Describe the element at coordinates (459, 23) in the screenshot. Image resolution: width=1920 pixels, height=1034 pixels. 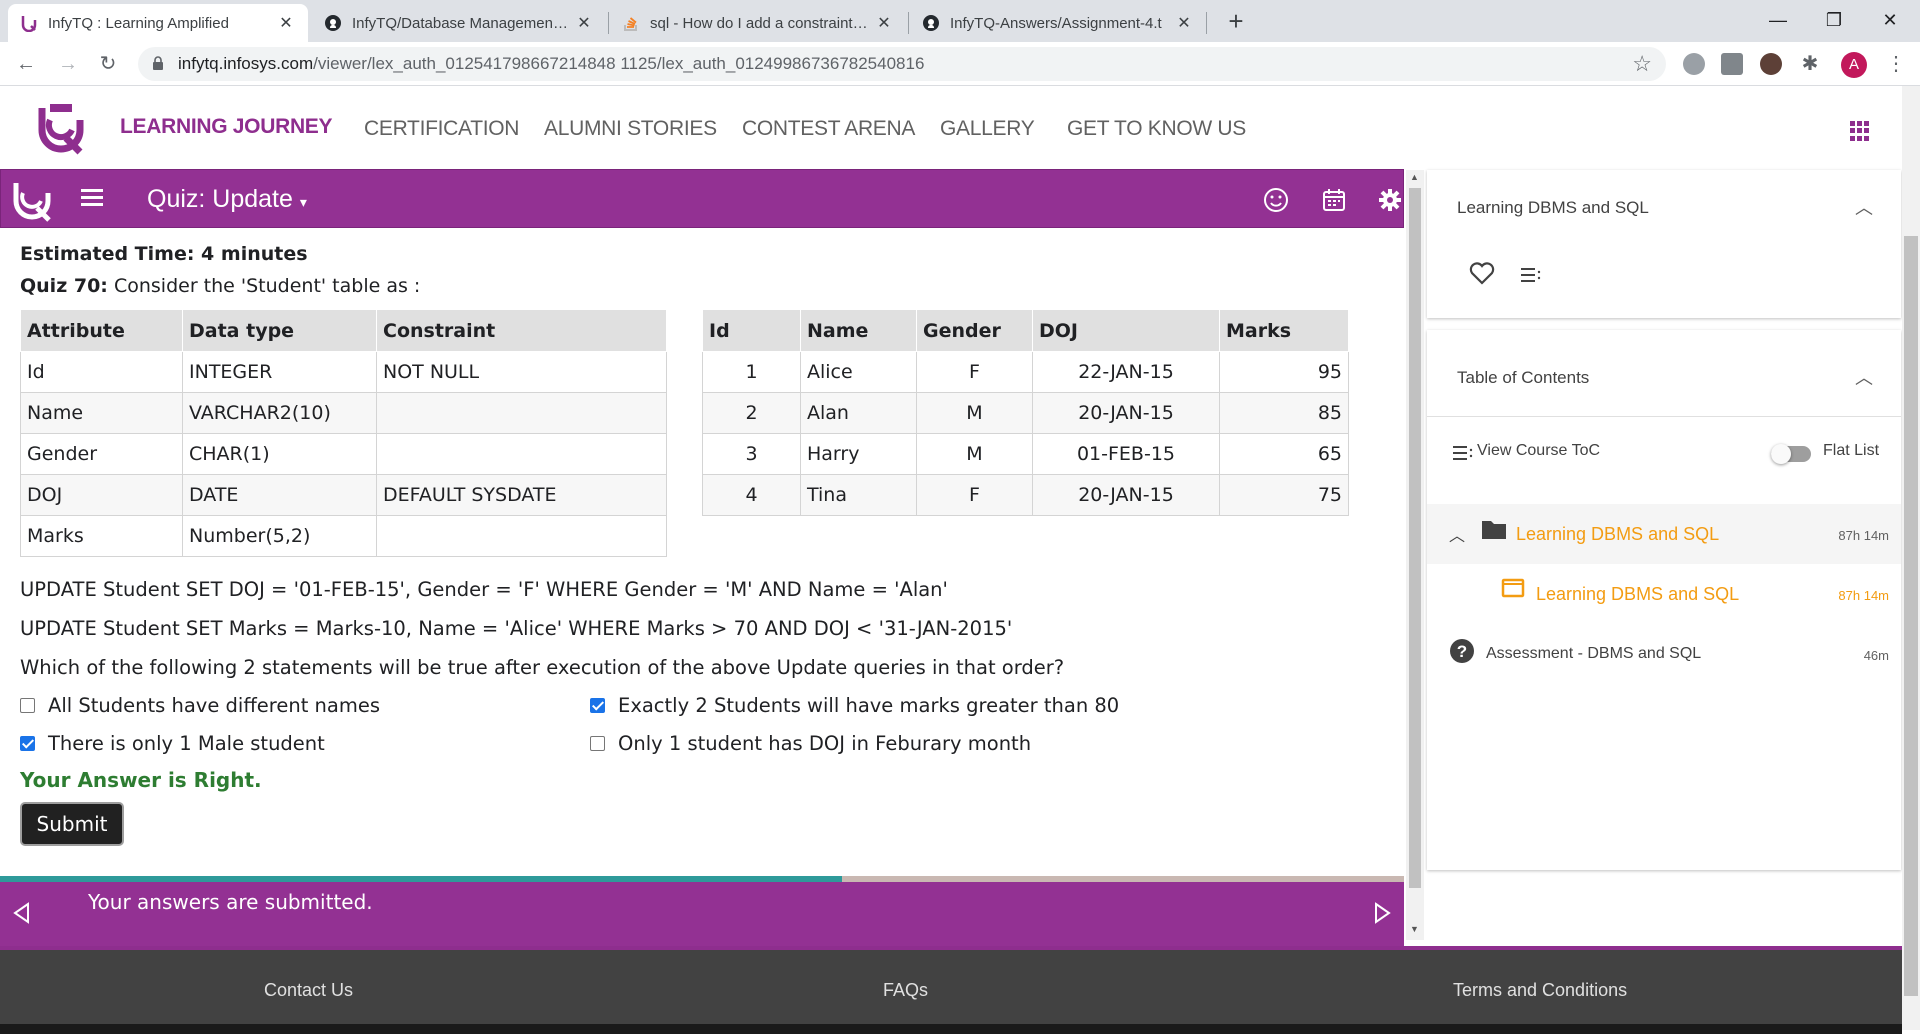
I see `tab-github-dbms: InfyTQ/Database Management Sy ✕` at that location.